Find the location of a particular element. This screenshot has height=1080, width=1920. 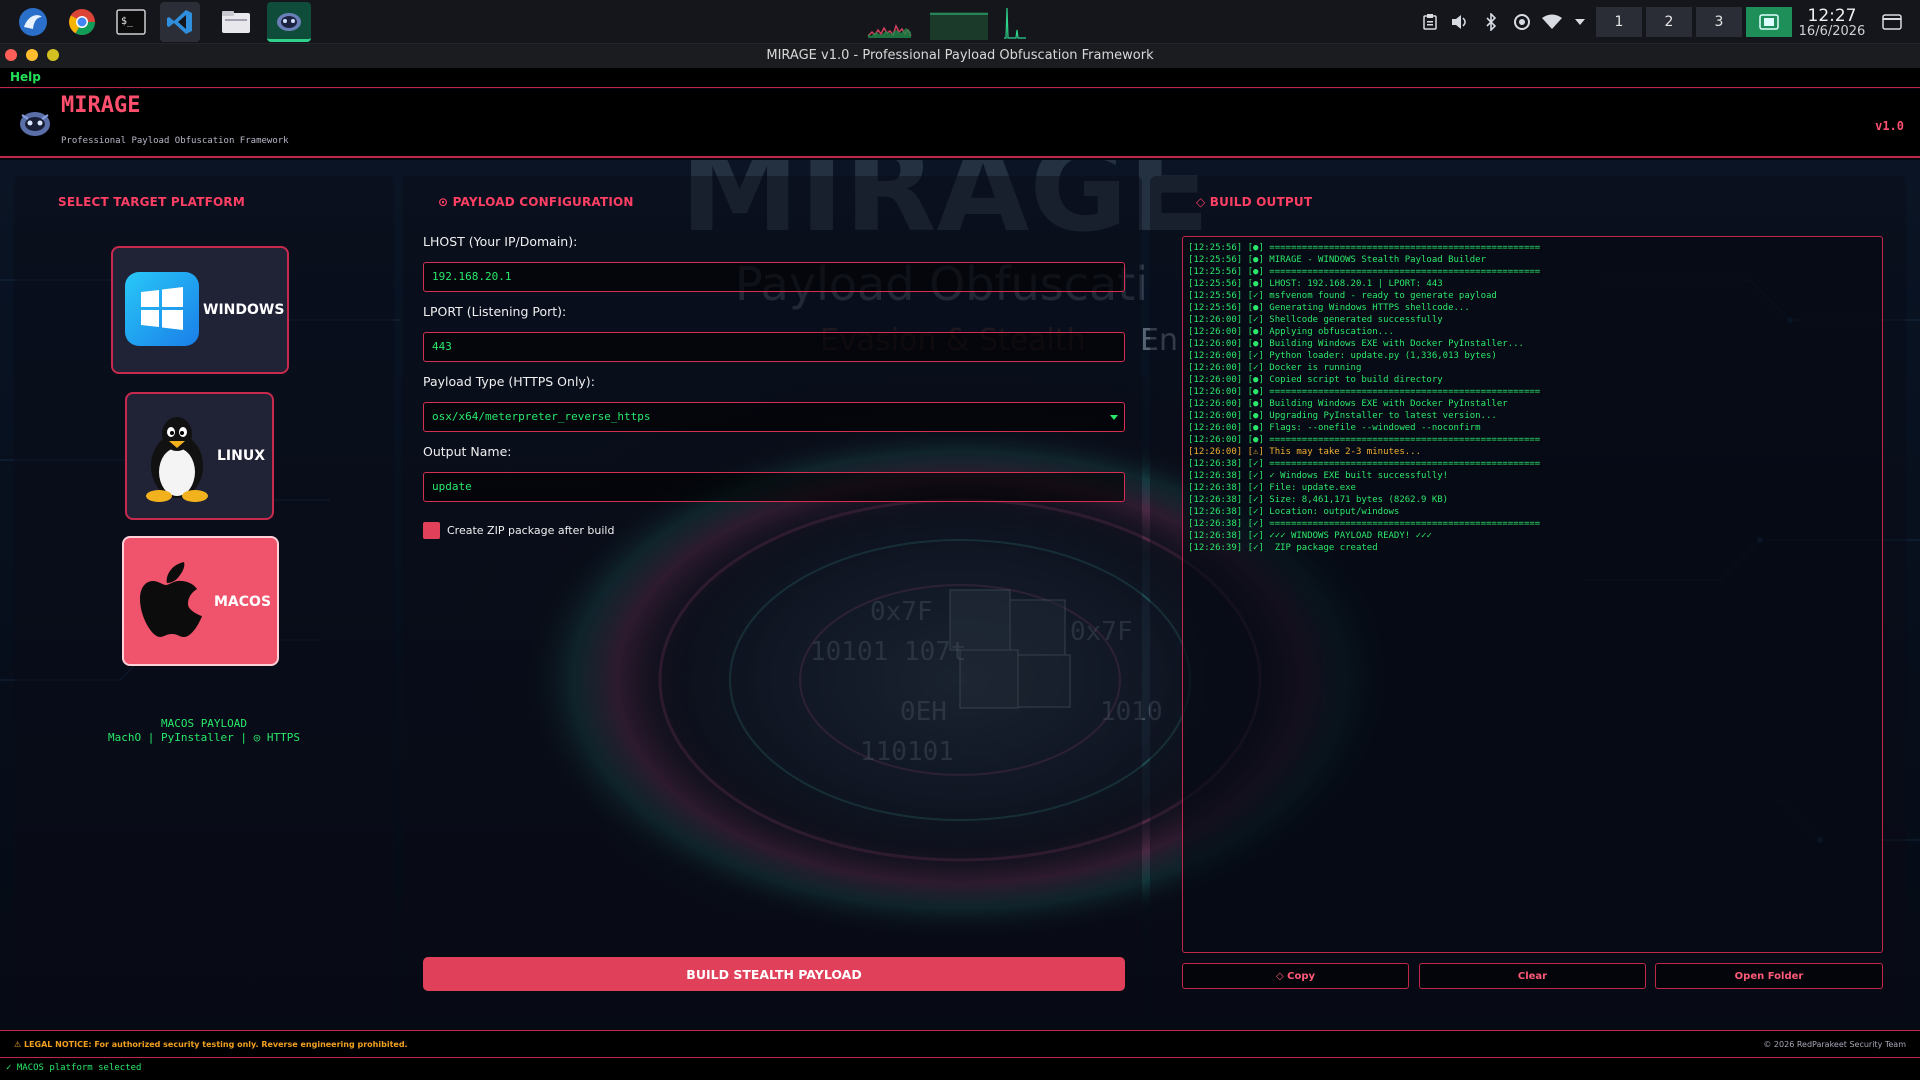

linux-tux-icon is located at coordinates (177, 459).